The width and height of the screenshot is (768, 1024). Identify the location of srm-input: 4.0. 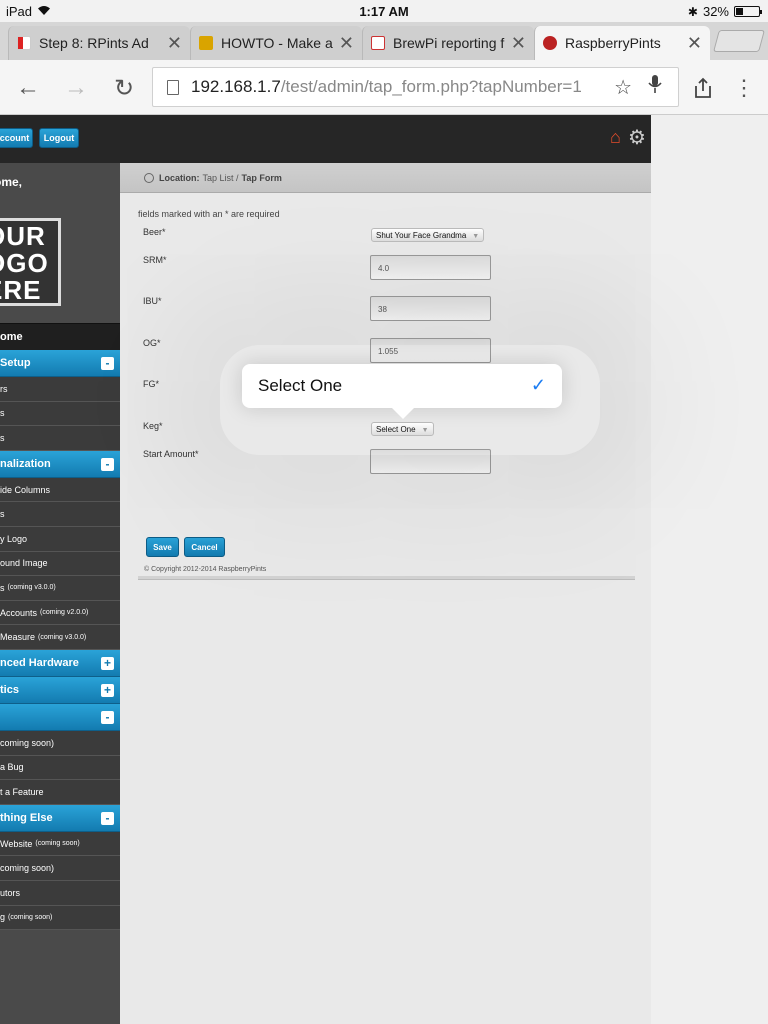
(430, 267).